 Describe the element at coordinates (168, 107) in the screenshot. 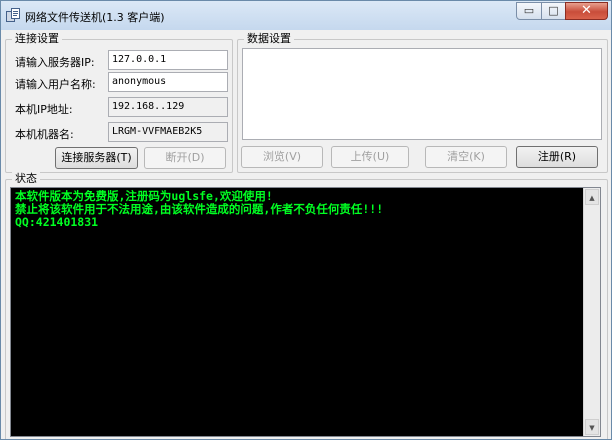

I see `local-ip-field: 192.168..129` at that location.